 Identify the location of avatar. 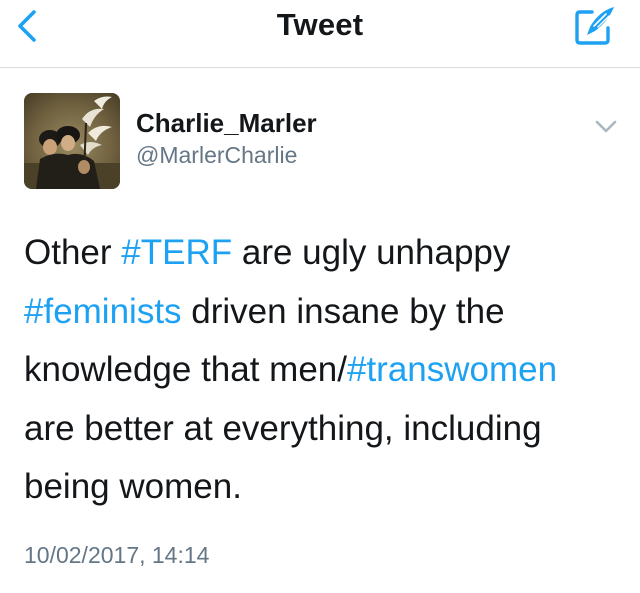
(72, 141).